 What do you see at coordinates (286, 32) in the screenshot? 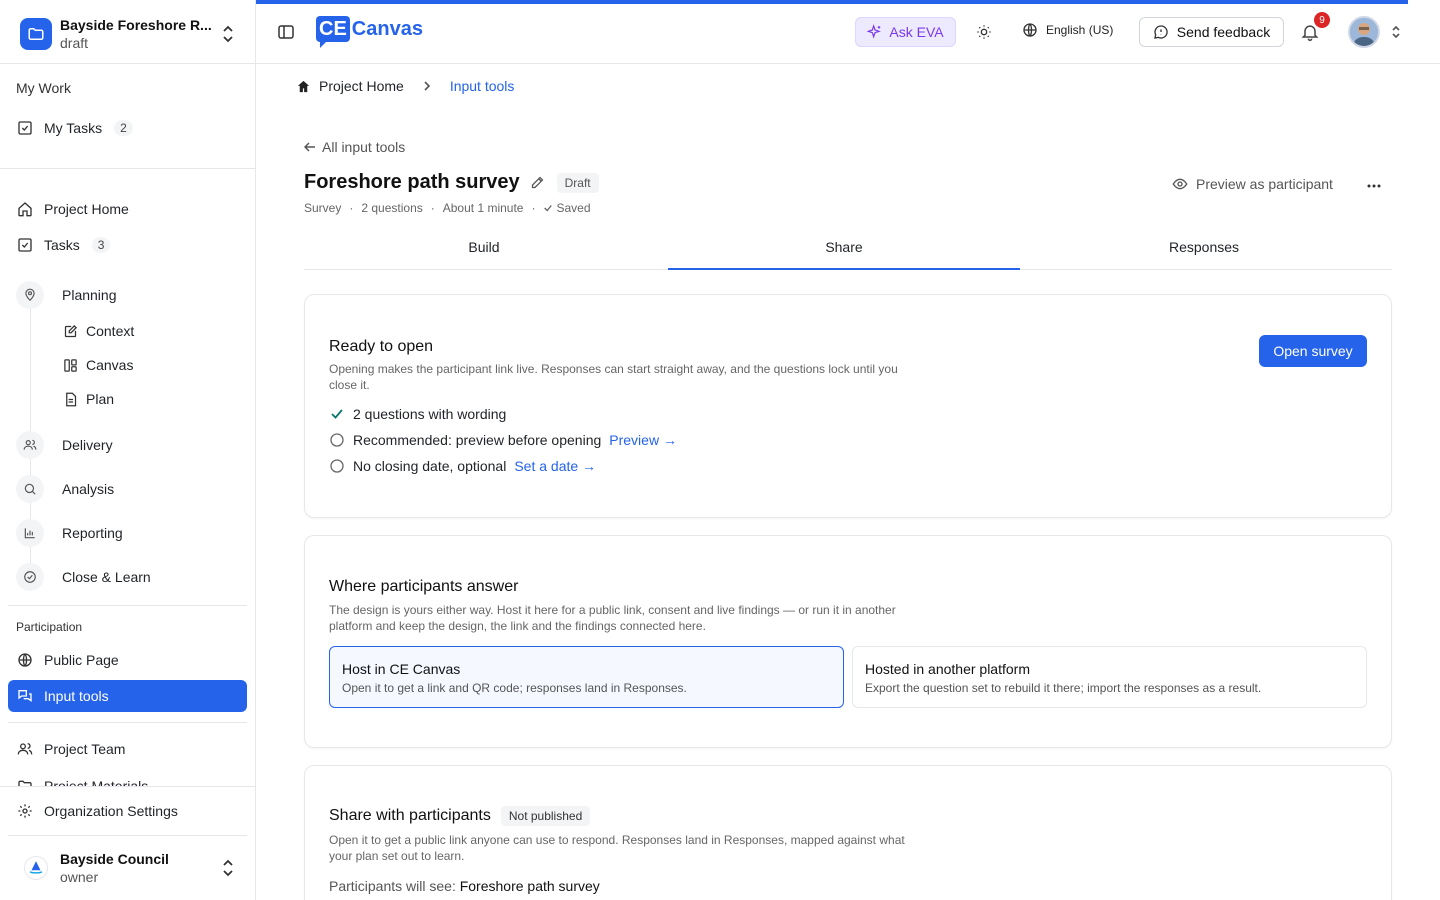
I see `sidebar-toggle-icon` at bounding box center [286, 32].